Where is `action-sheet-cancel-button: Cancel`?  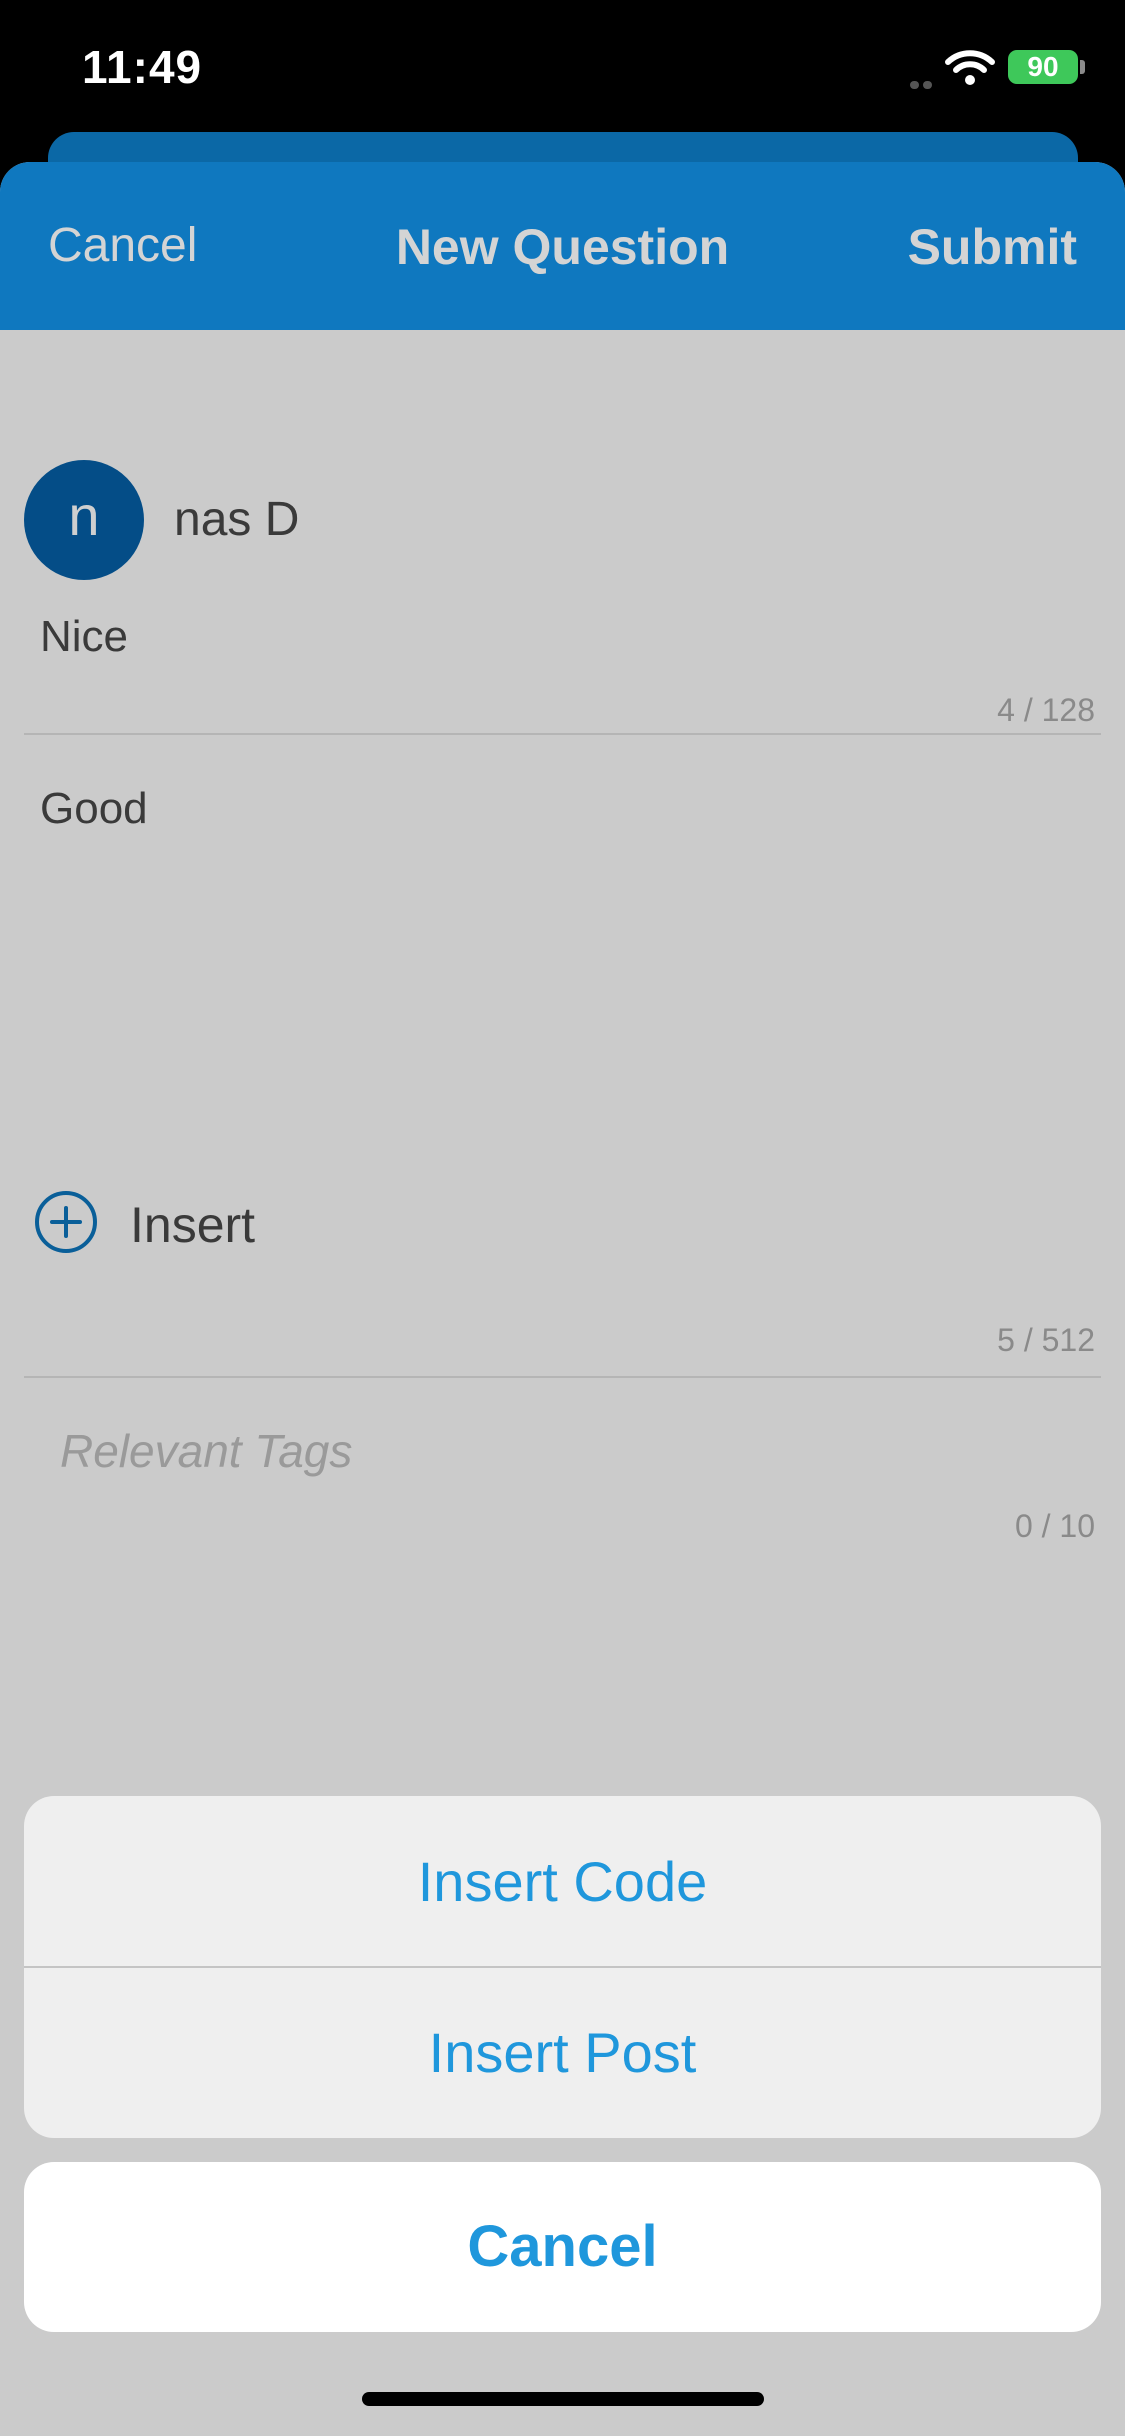
action-sheet-cancel-button: Cancel is located at coordinates (562, 2247).